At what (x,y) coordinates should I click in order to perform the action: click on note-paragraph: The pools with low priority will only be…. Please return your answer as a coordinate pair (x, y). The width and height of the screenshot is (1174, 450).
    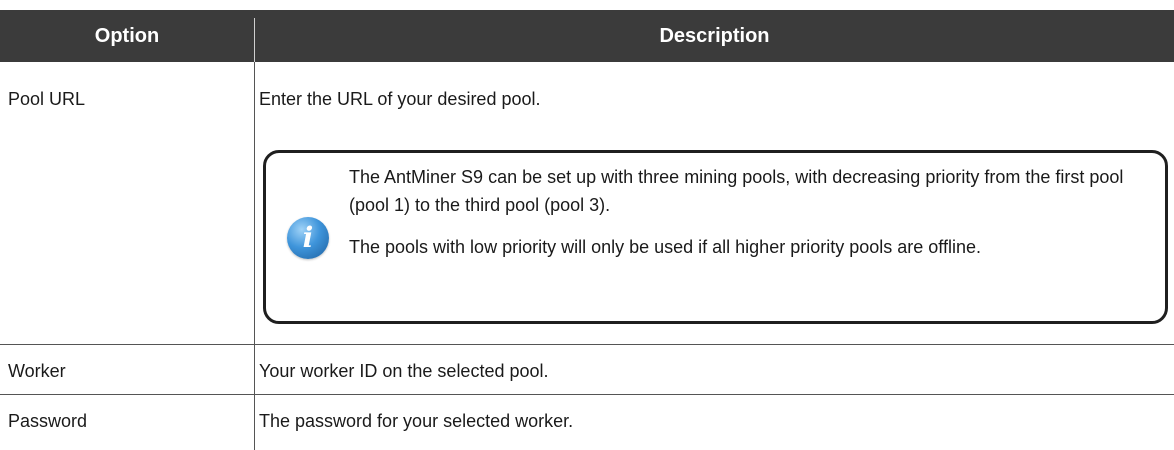
    Looking at the image, I should click on (665, 247).